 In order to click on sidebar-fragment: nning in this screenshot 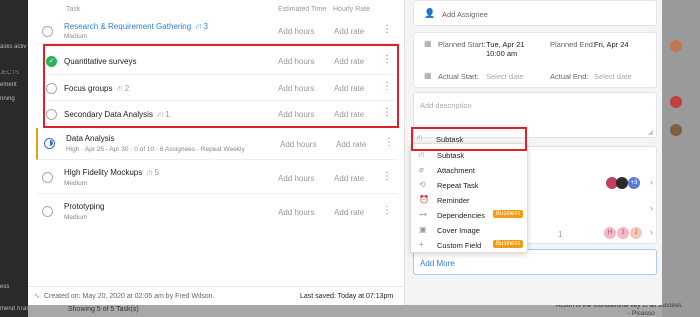, I will do `click(7, 99)`.